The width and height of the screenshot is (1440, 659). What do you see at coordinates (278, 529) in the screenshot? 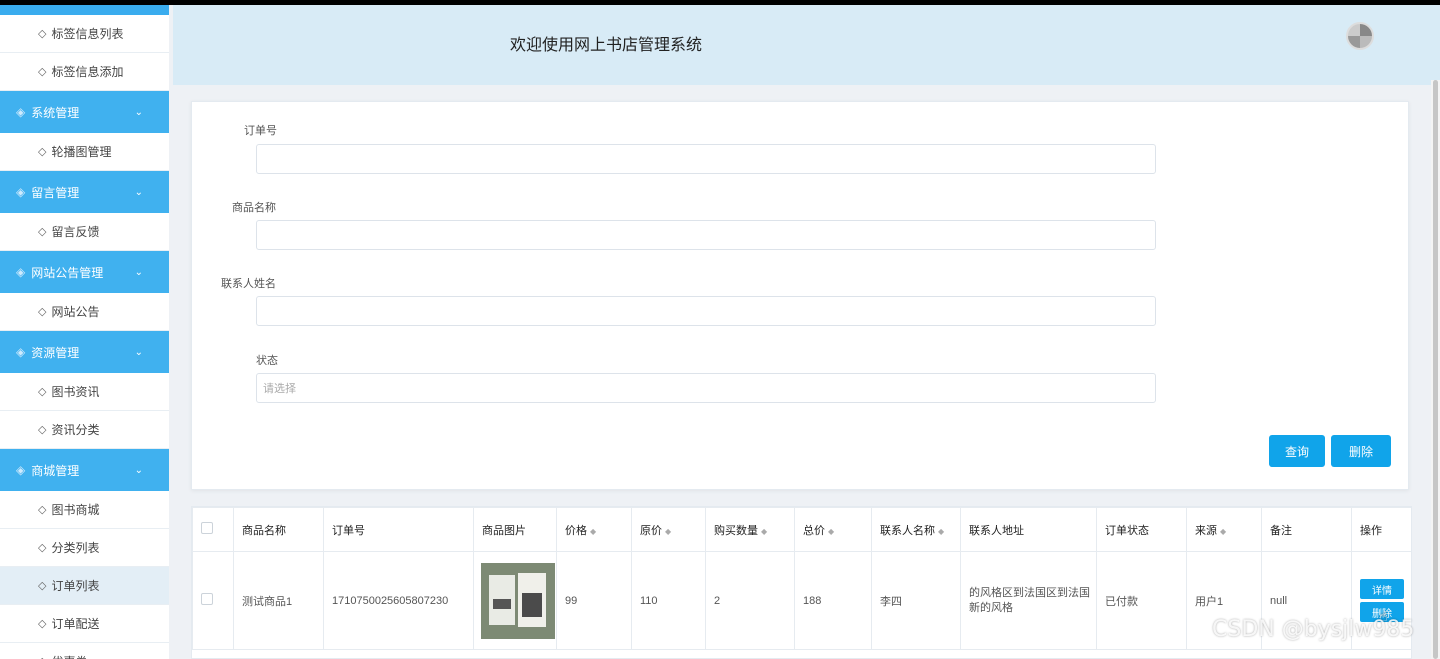
I see `col-product-name: 商品名称` at bounding box center [278, 529].